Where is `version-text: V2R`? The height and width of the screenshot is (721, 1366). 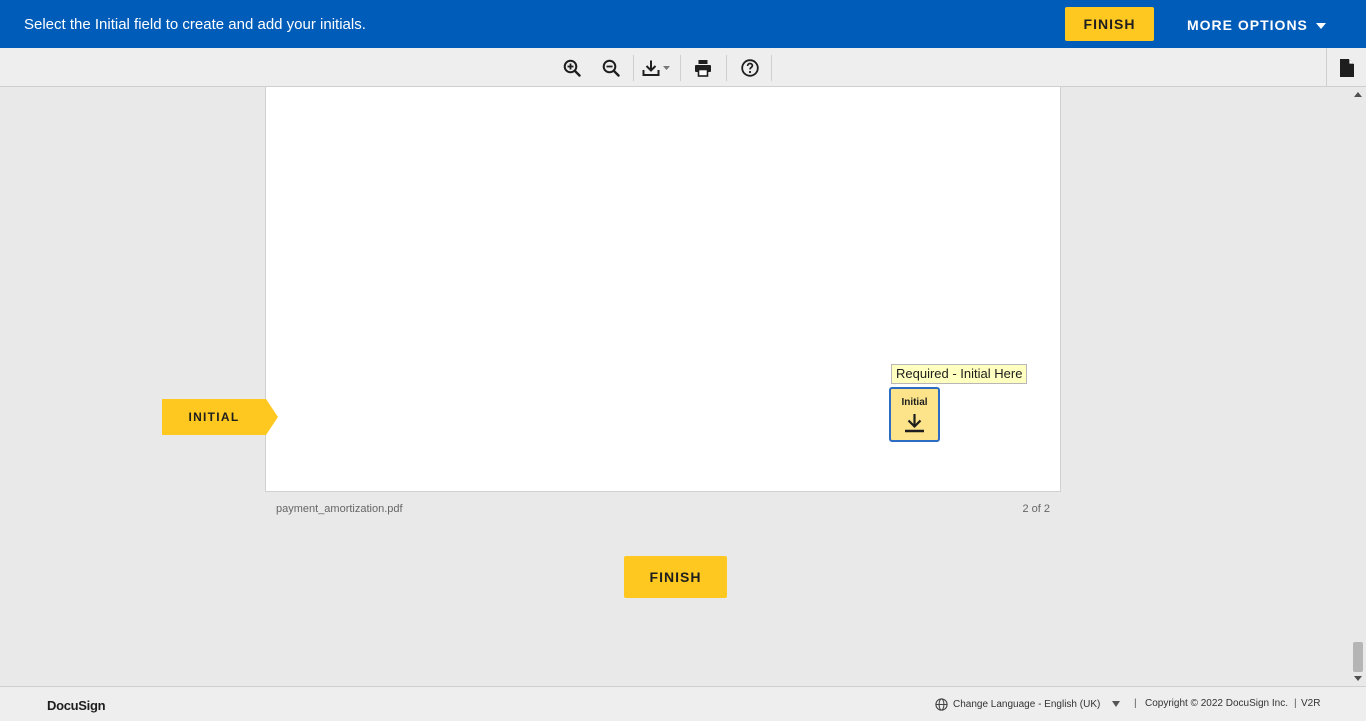
version-text: V2R is located at coordinates (1311, 703).